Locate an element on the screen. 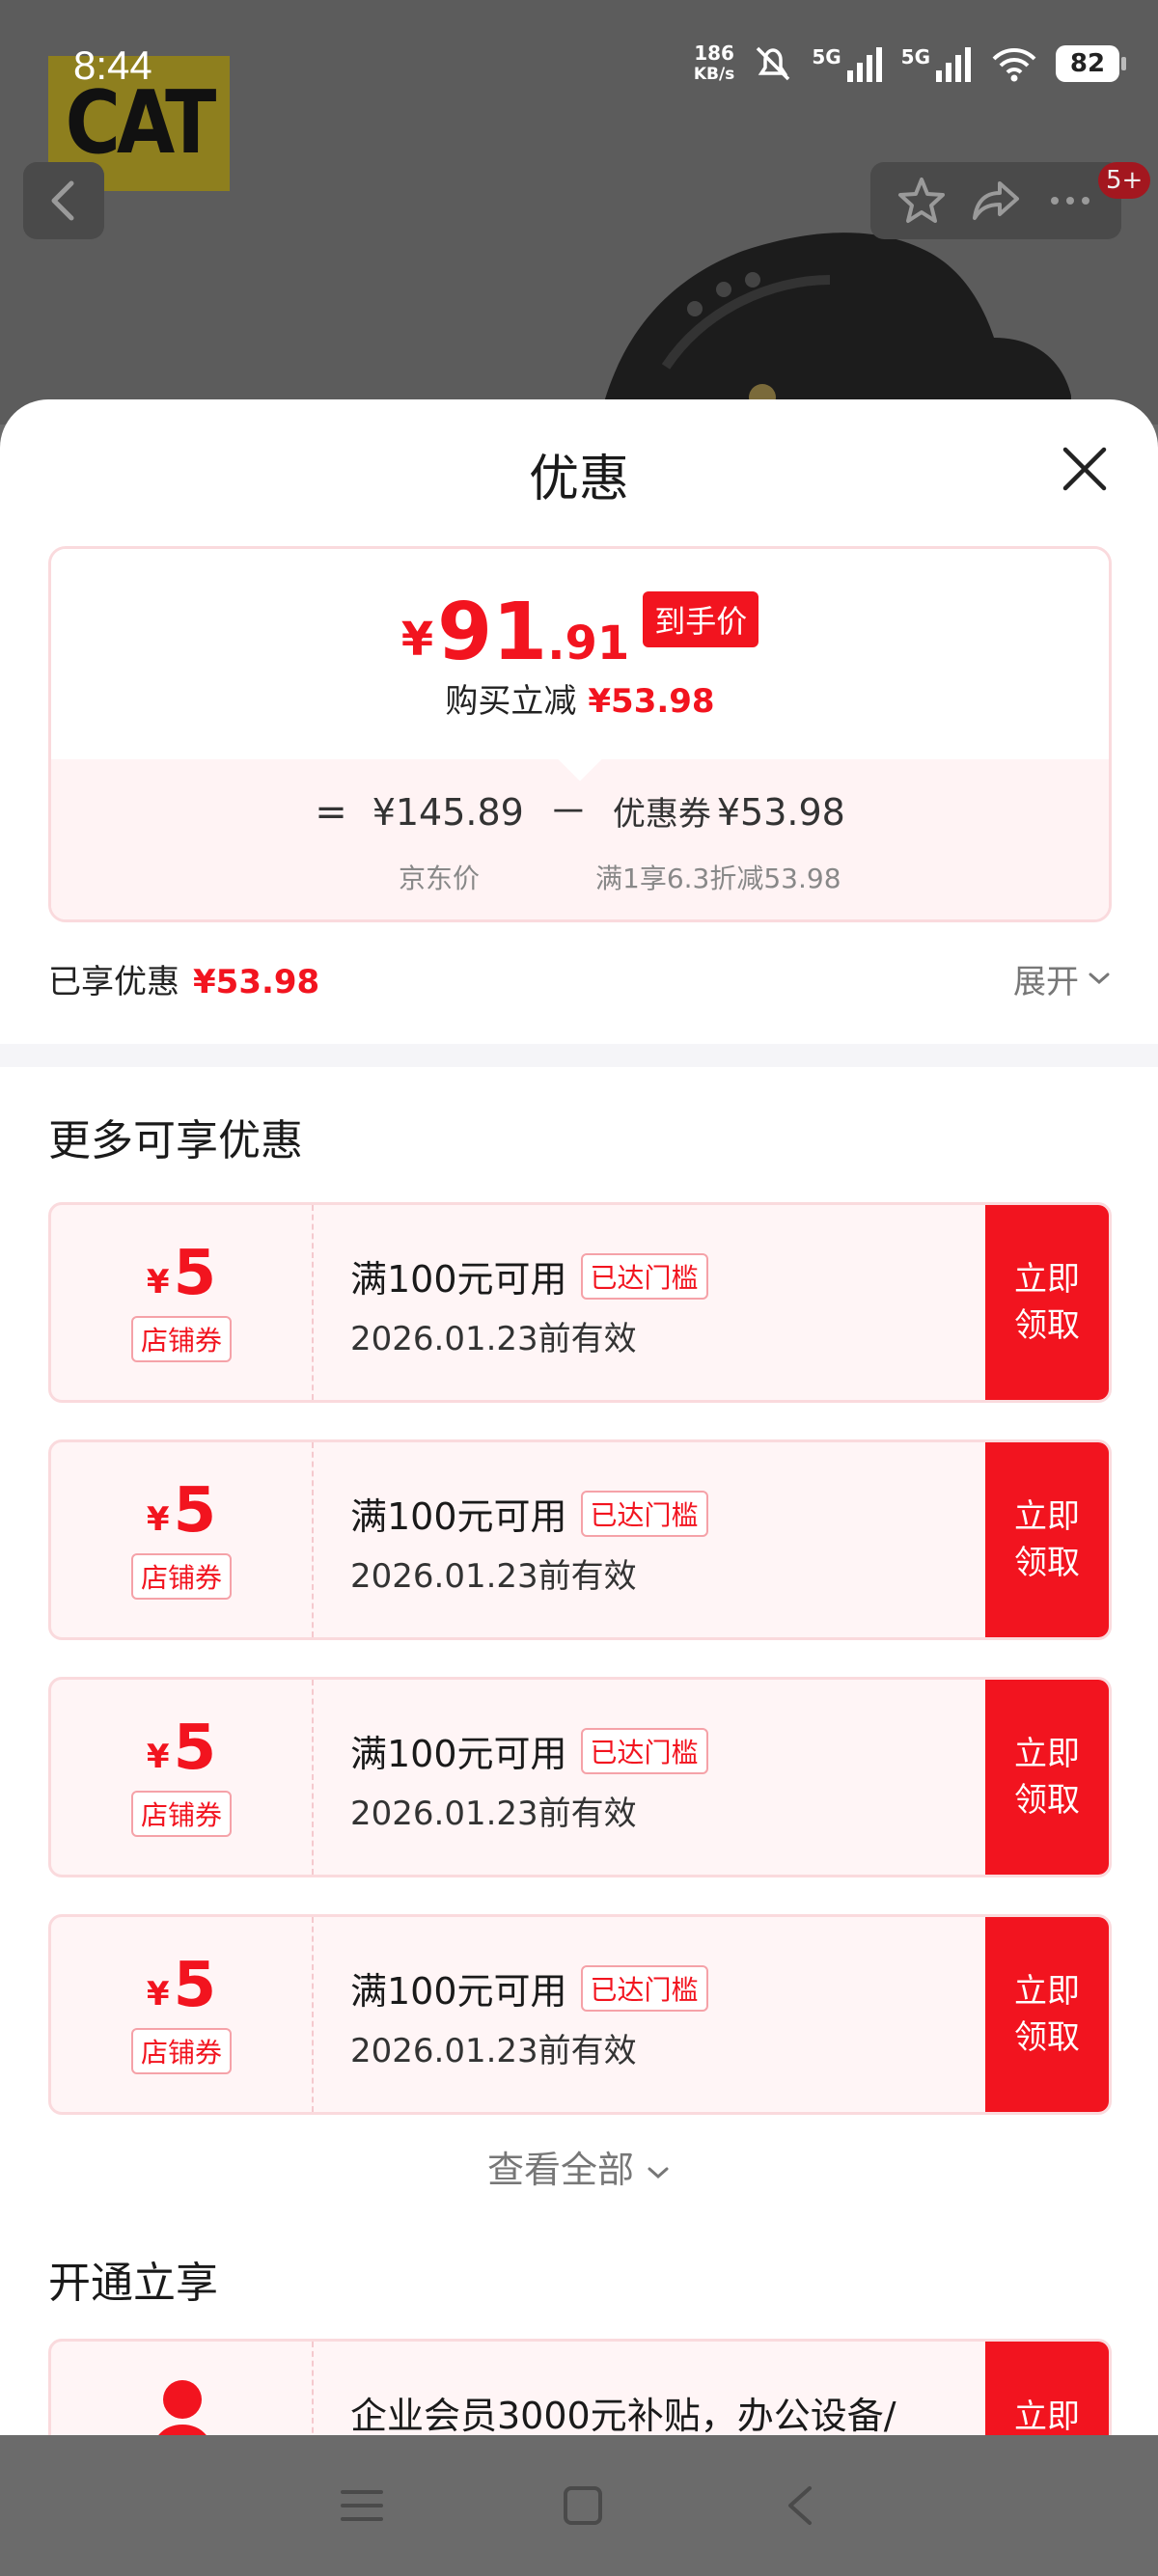  menu-icon is located at coordinates (362, 2506).